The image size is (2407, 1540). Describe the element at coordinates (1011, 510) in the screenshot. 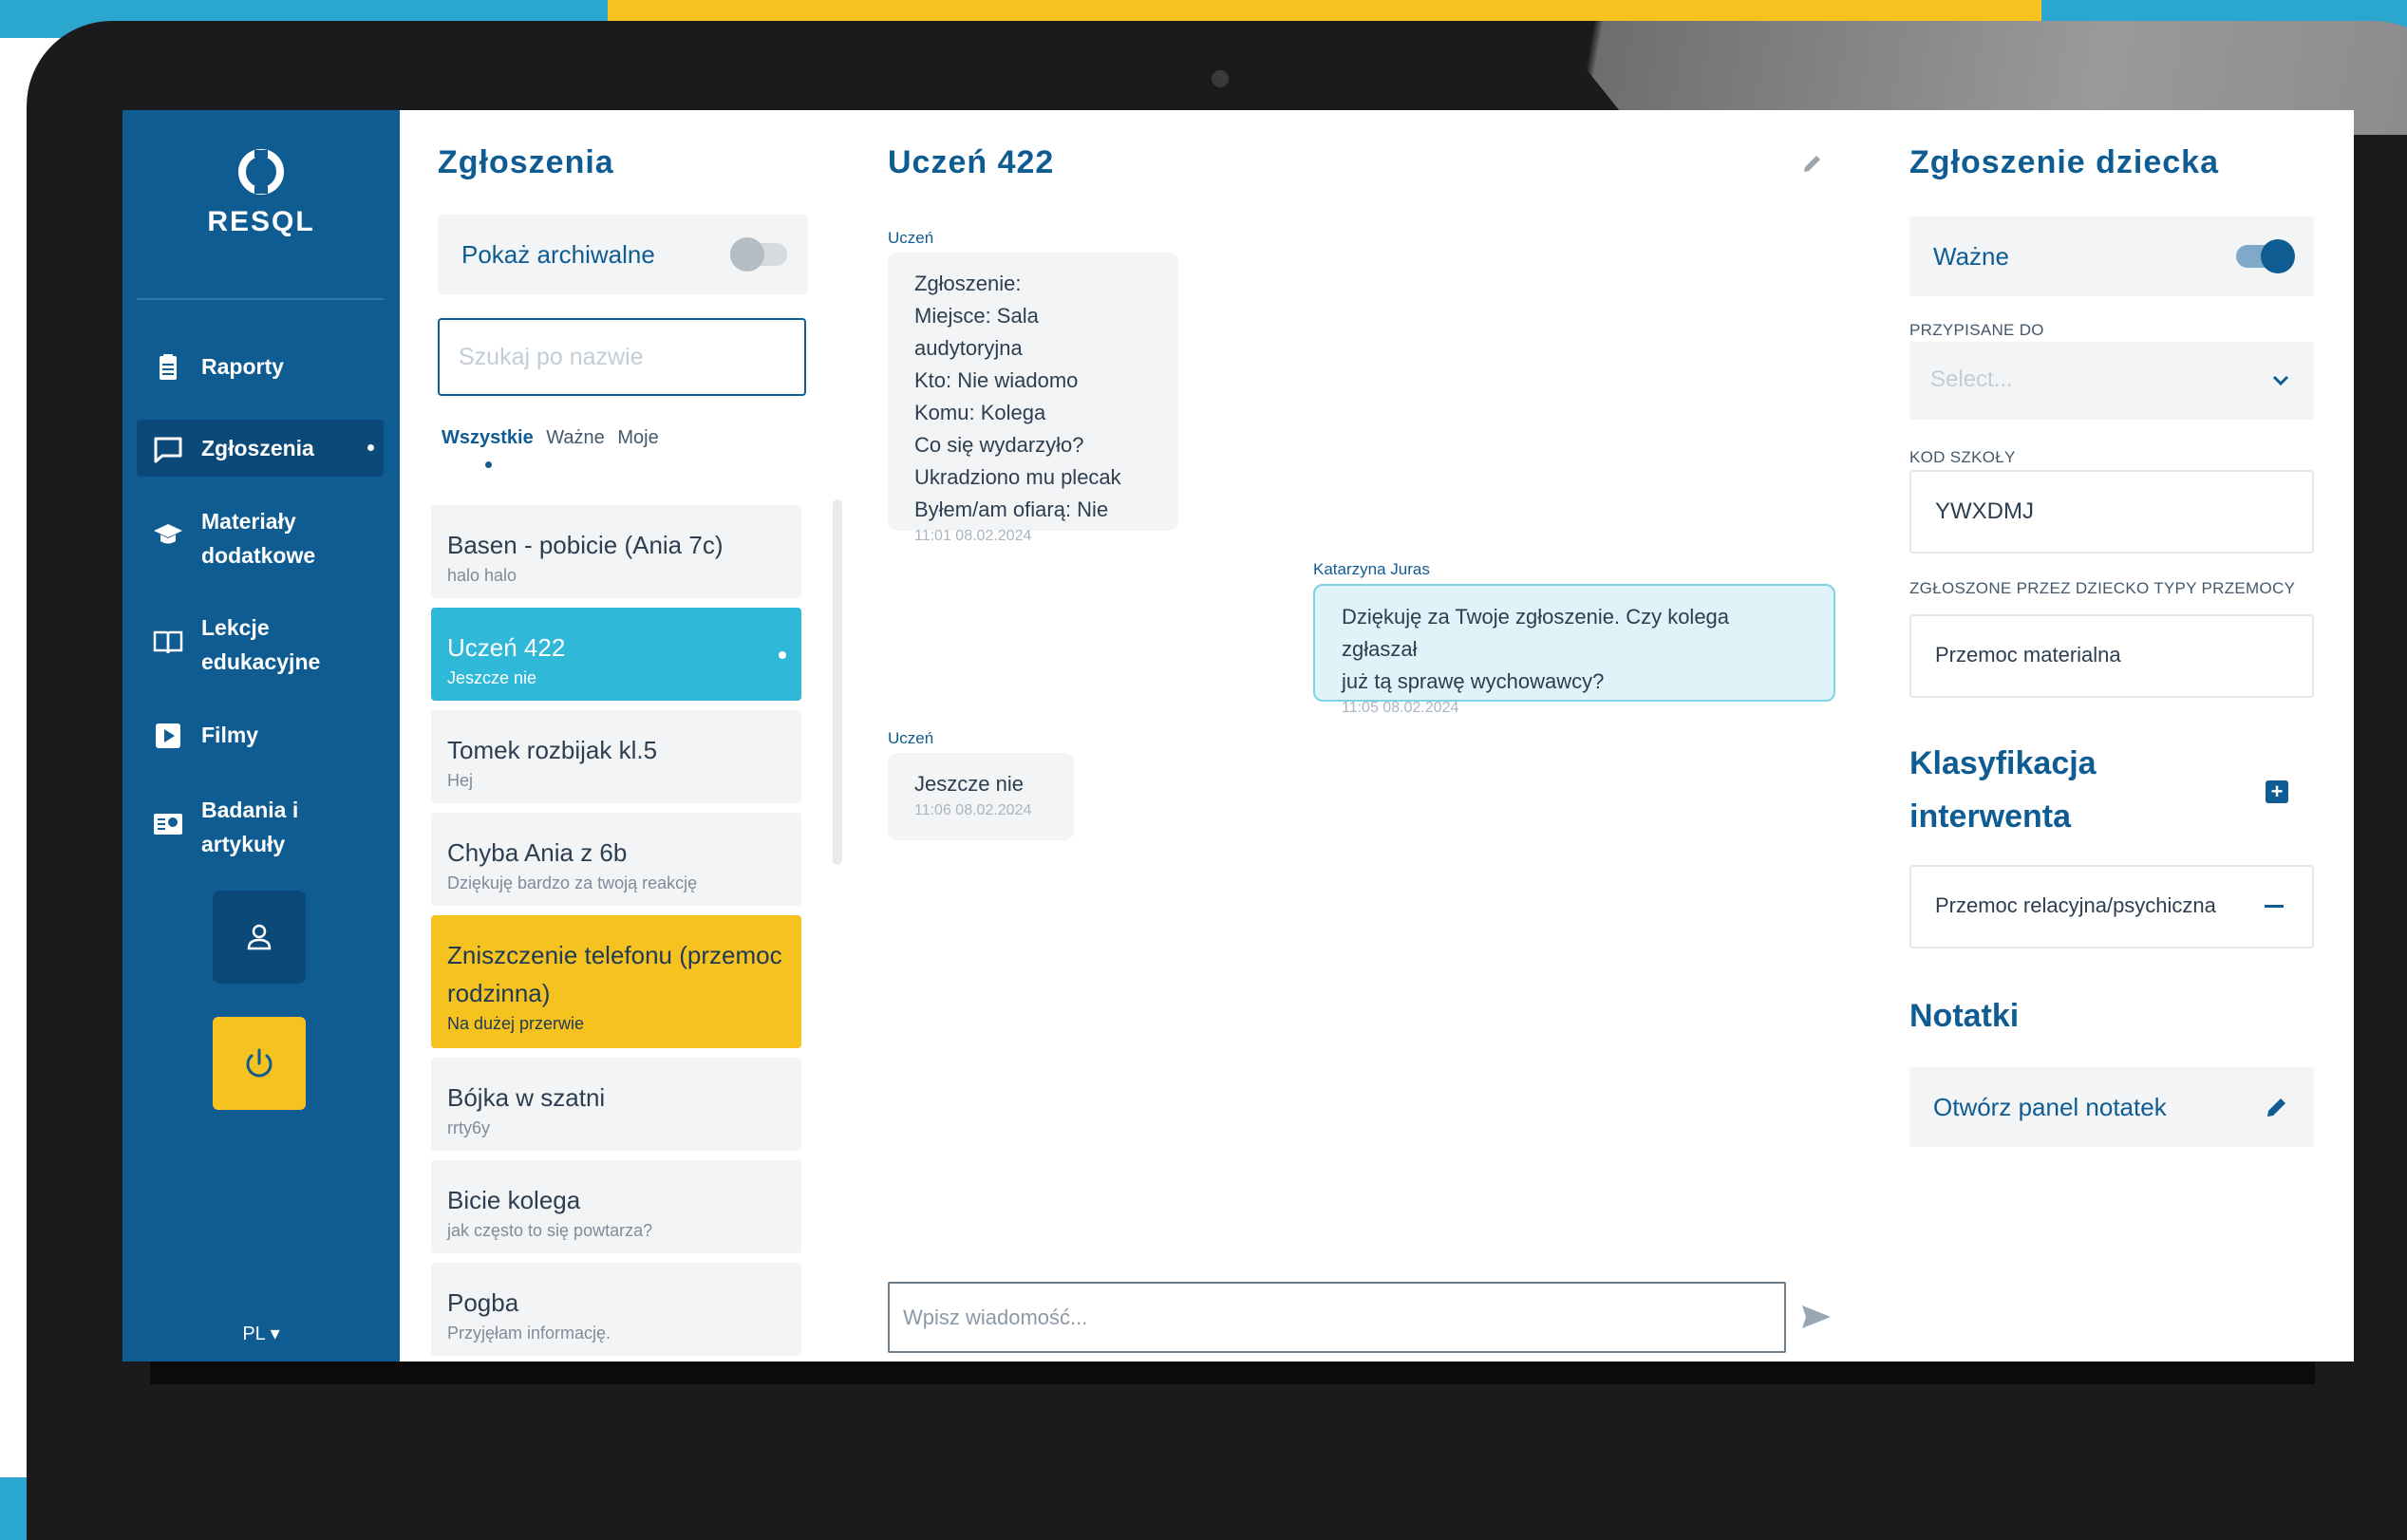

I see `message-line: Byłem/am ofiarą: Nie` at that location.